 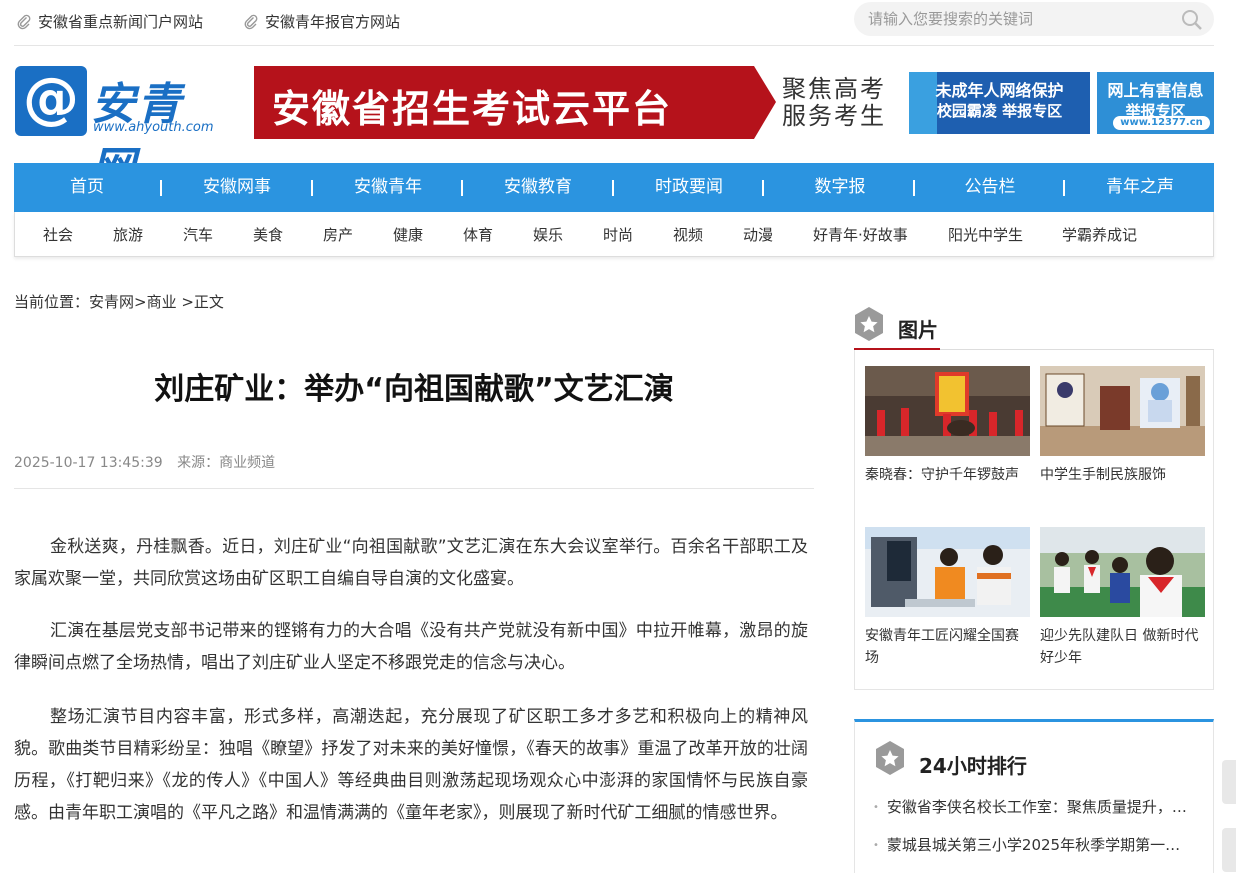 I want to click on nav-item-ahws: 安徽网事, so click(x=237, y=187).